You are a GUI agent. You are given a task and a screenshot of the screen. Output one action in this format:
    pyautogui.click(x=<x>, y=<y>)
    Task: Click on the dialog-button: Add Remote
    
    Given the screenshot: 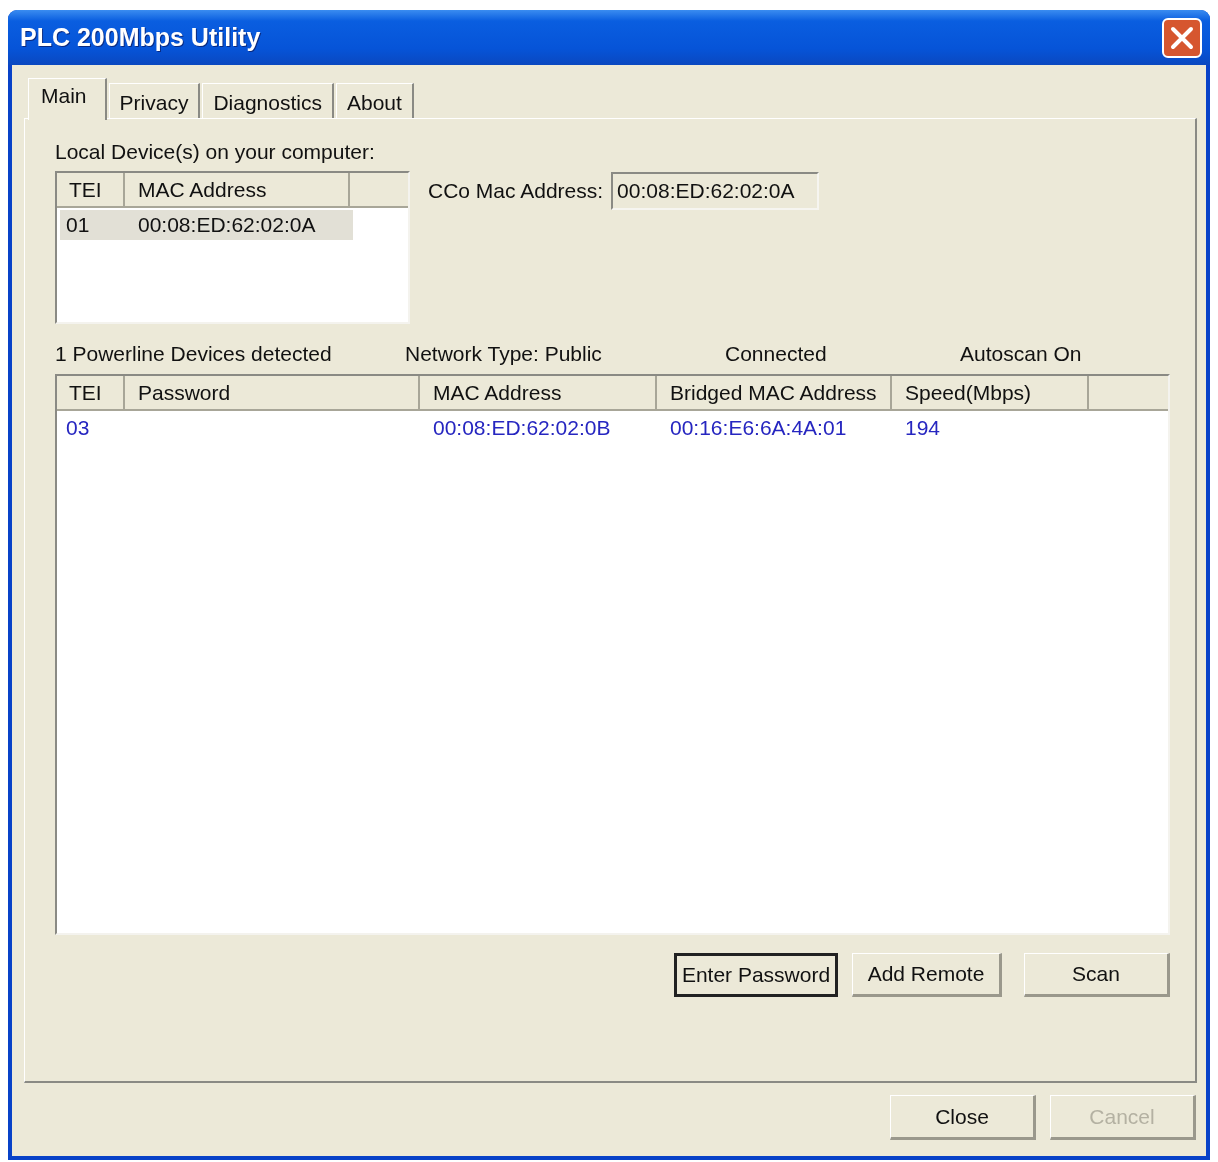 What is the action you would take?
    pyautogui.click(x=927, y=975)
    